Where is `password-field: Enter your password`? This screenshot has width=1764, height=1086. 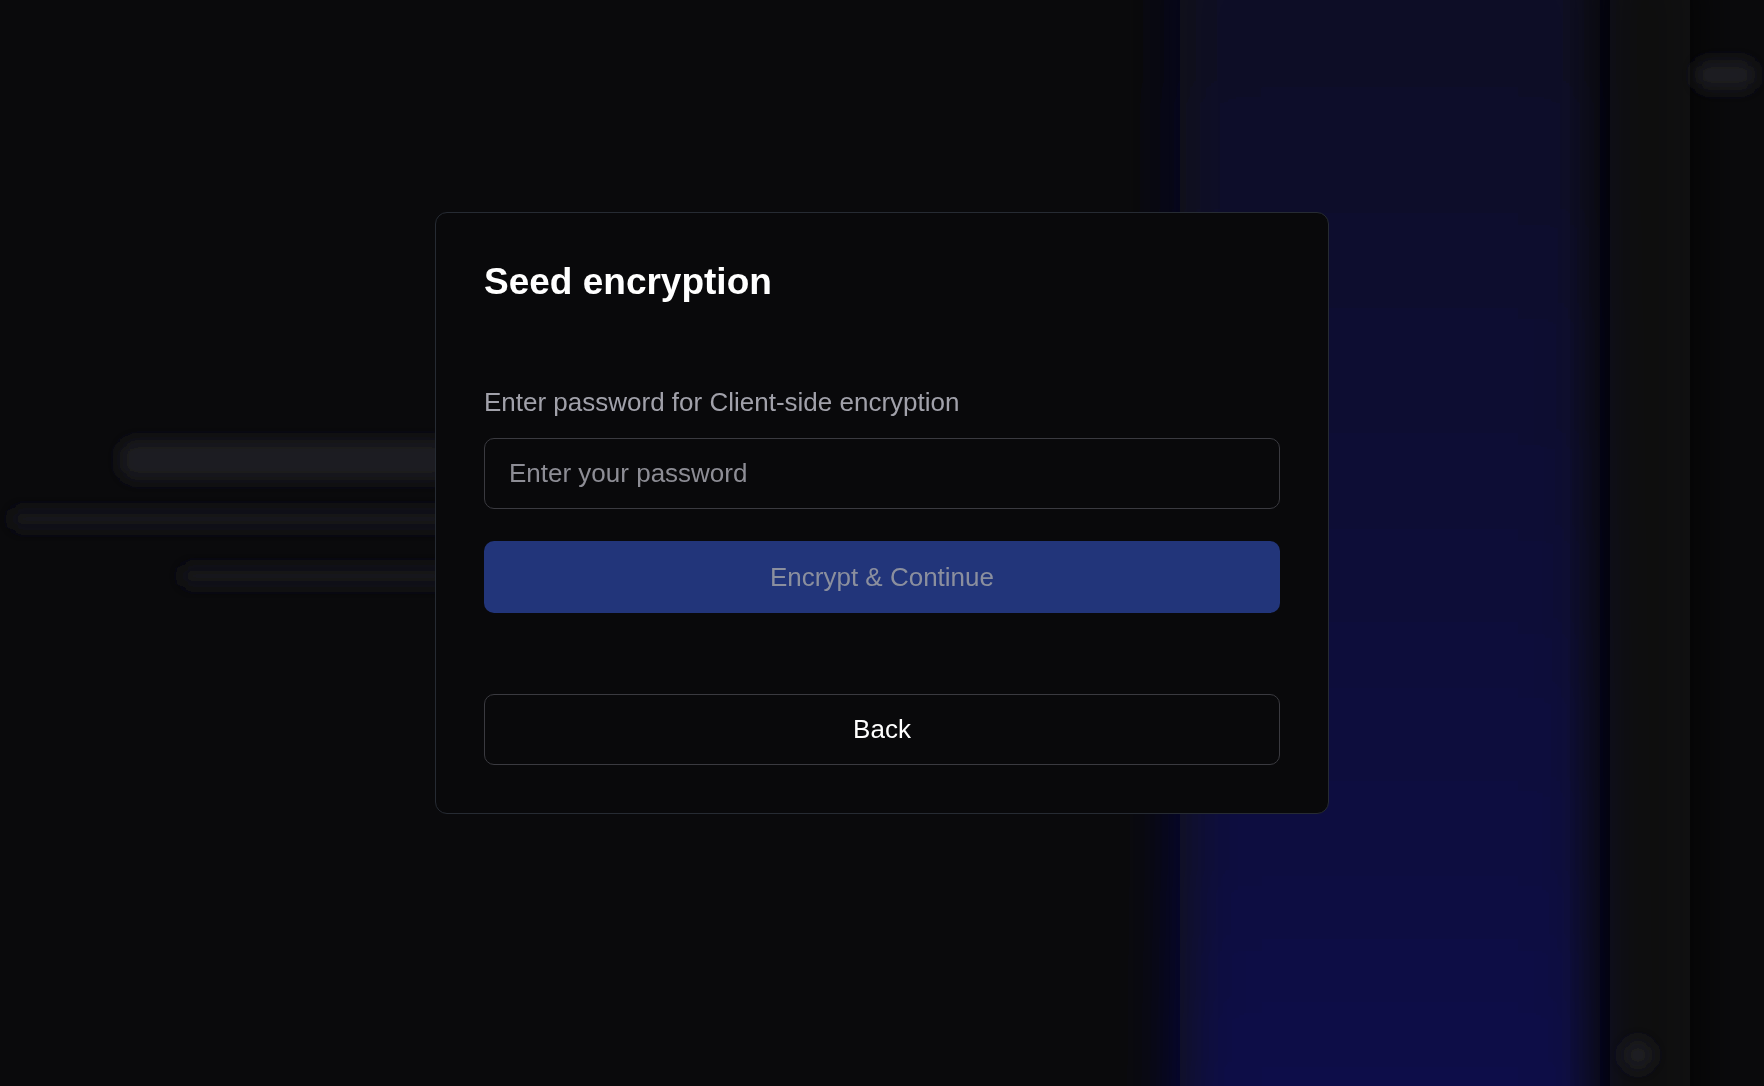
password-field: Enter your password is located at coordinates (882, 473).